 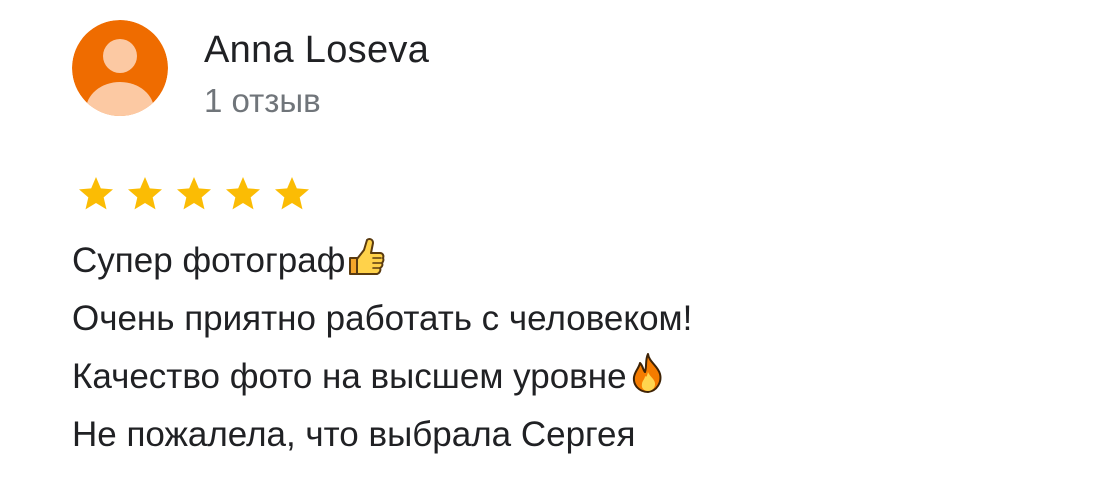 I want to click on review-line-2: Очень приятно работать с человеком!, so click(x=572, y=319).